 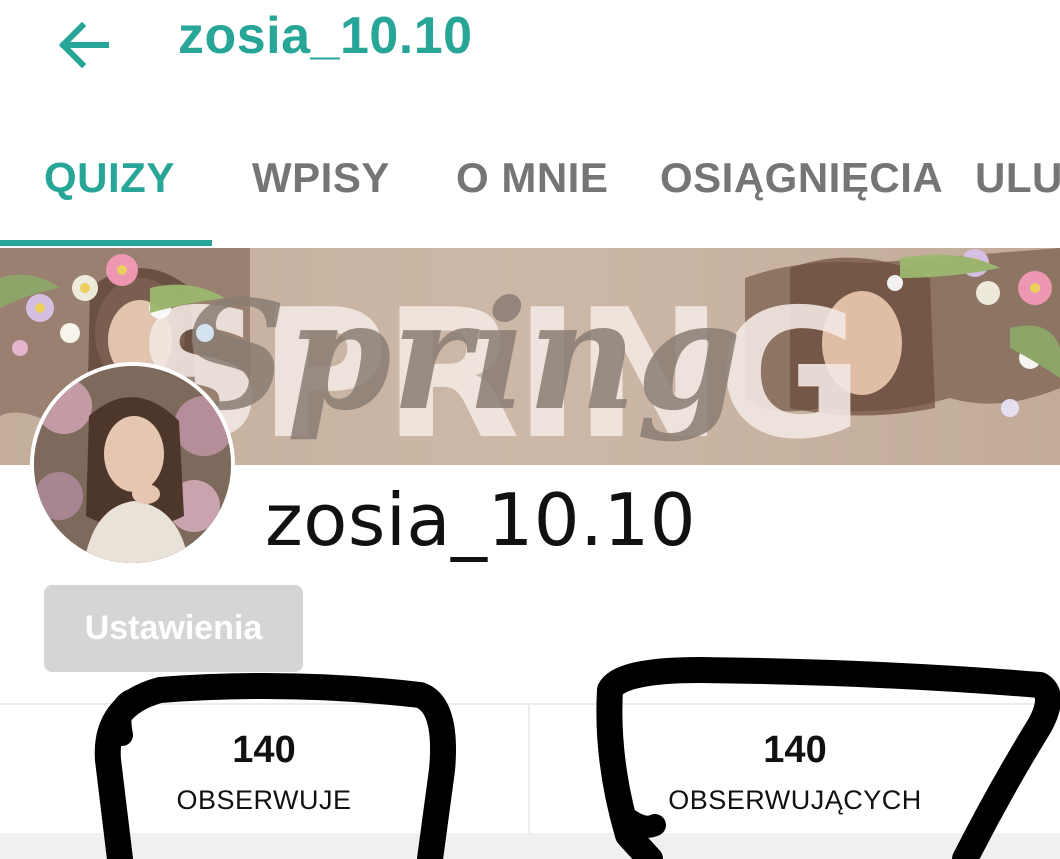 I want to click on followers-label: OBSERWUJĄCYCH, so click(x=795, y=800).